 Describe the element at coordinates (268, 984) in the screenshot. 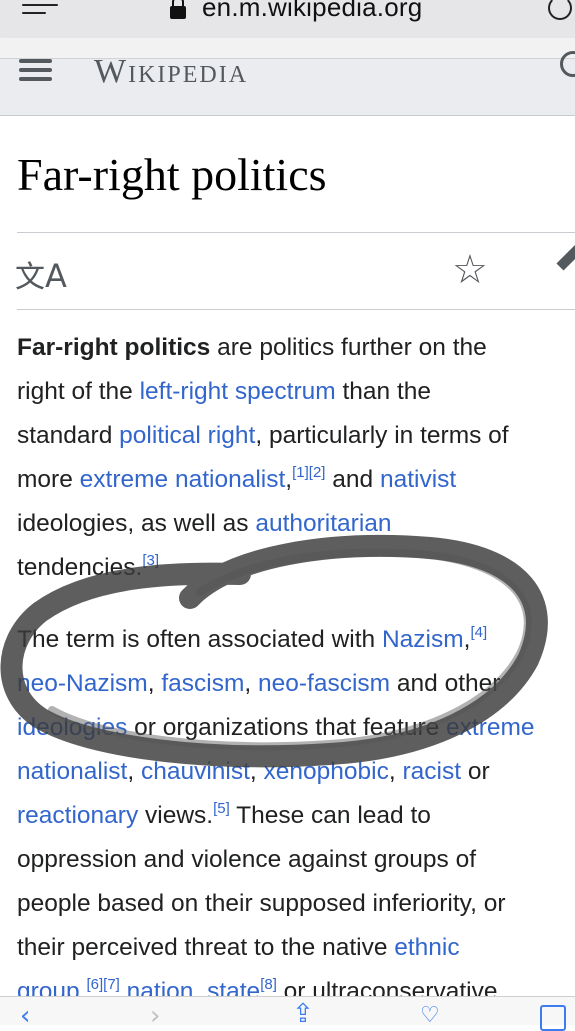

I see `citation-8: [8]` at that location.